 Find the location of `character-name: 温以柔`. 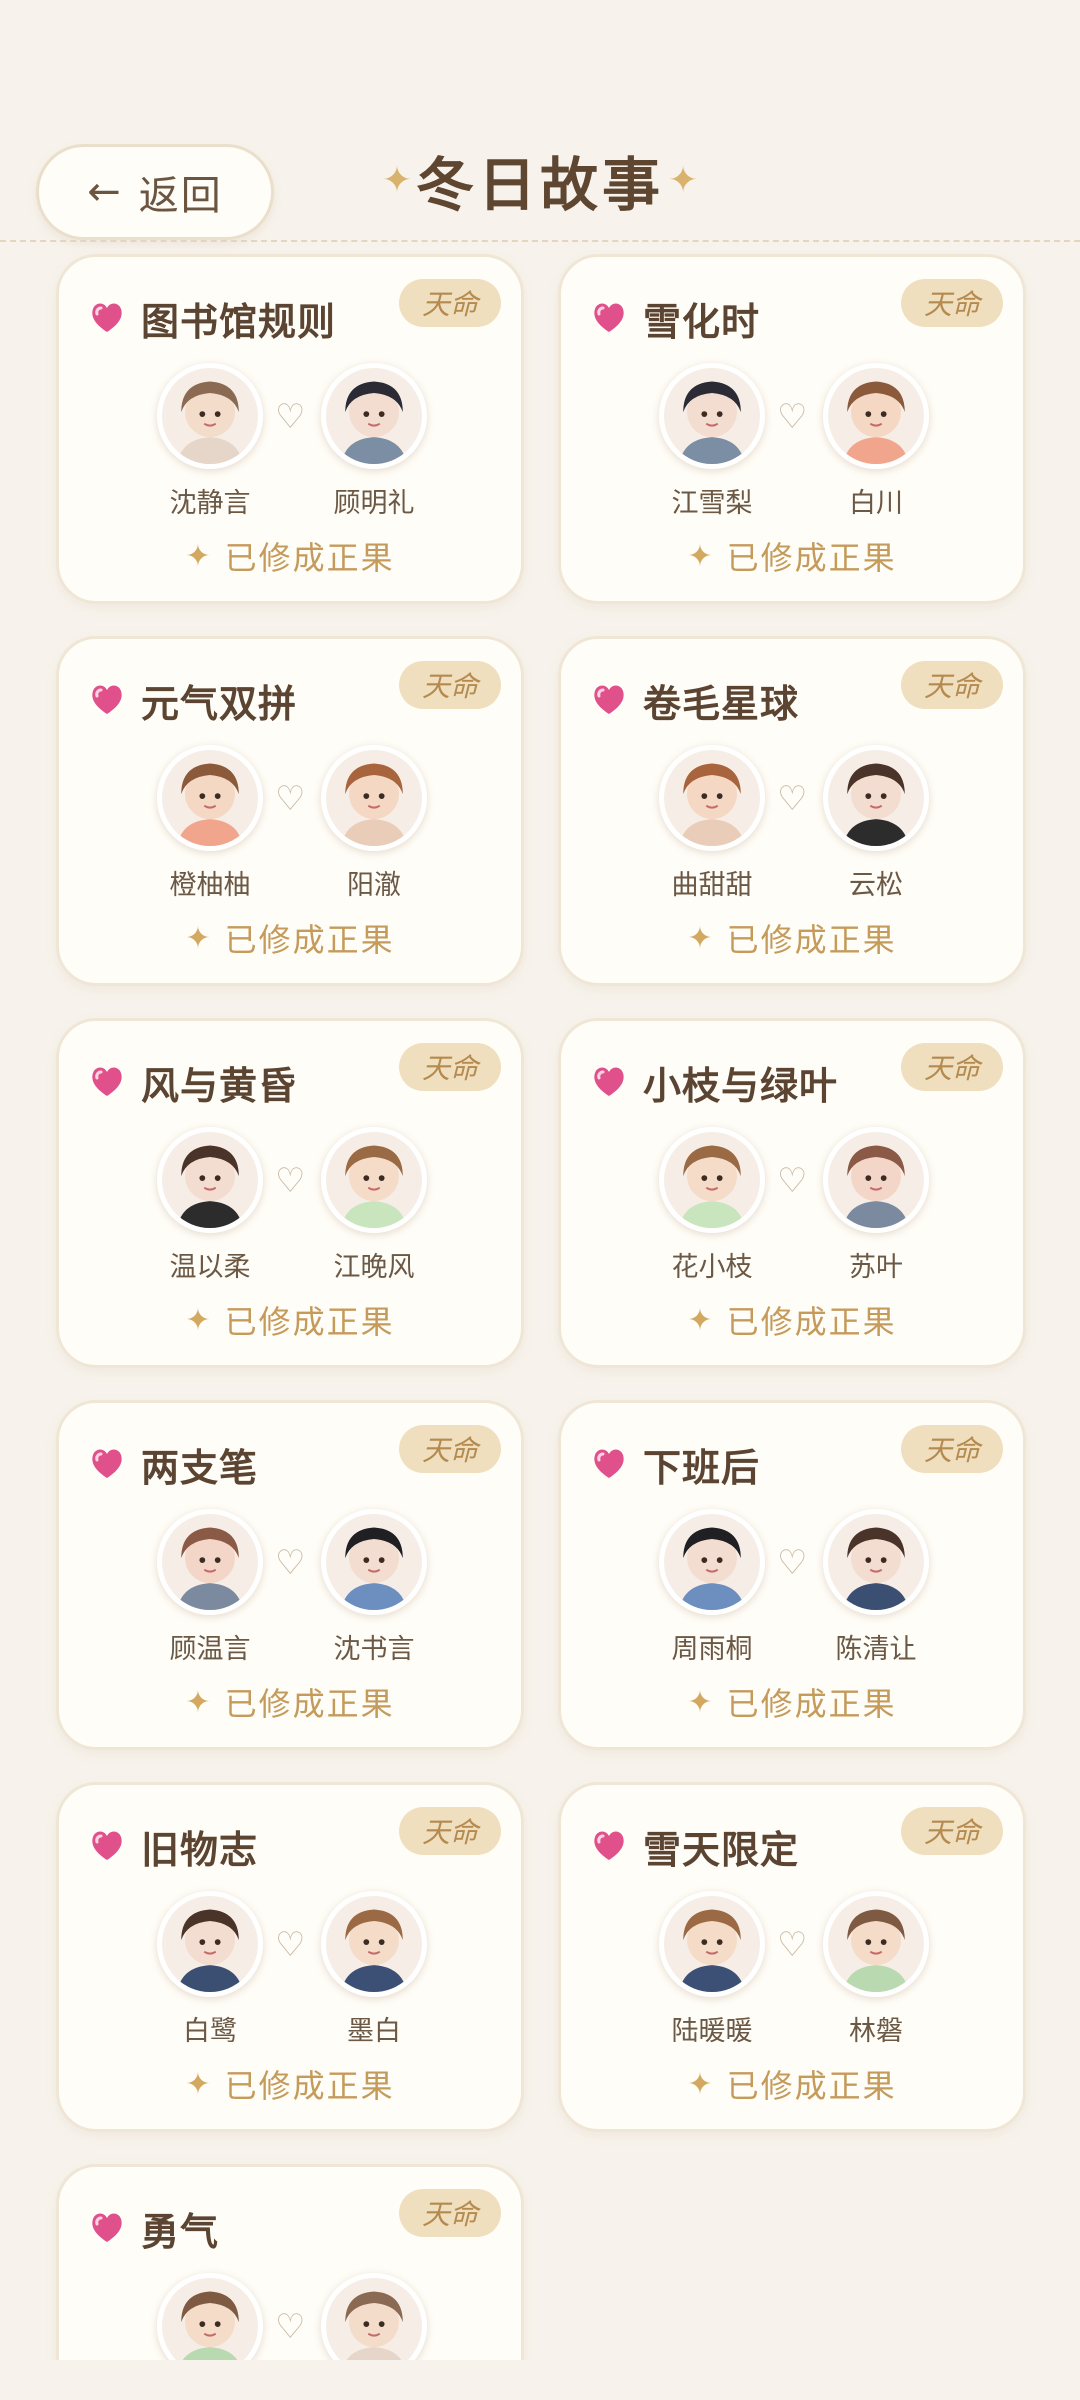

character-name: 温以柔 is located at coordinates (210, 1267).